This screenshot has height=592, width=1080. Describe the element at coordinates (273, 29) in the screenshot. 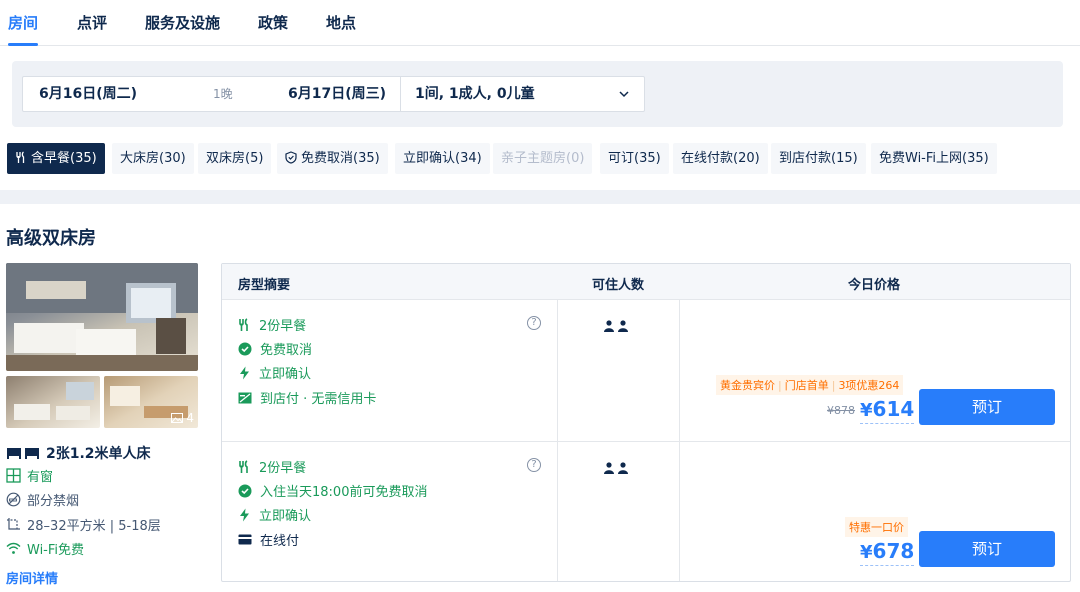

I see `tab-policies: 政策` at that location.